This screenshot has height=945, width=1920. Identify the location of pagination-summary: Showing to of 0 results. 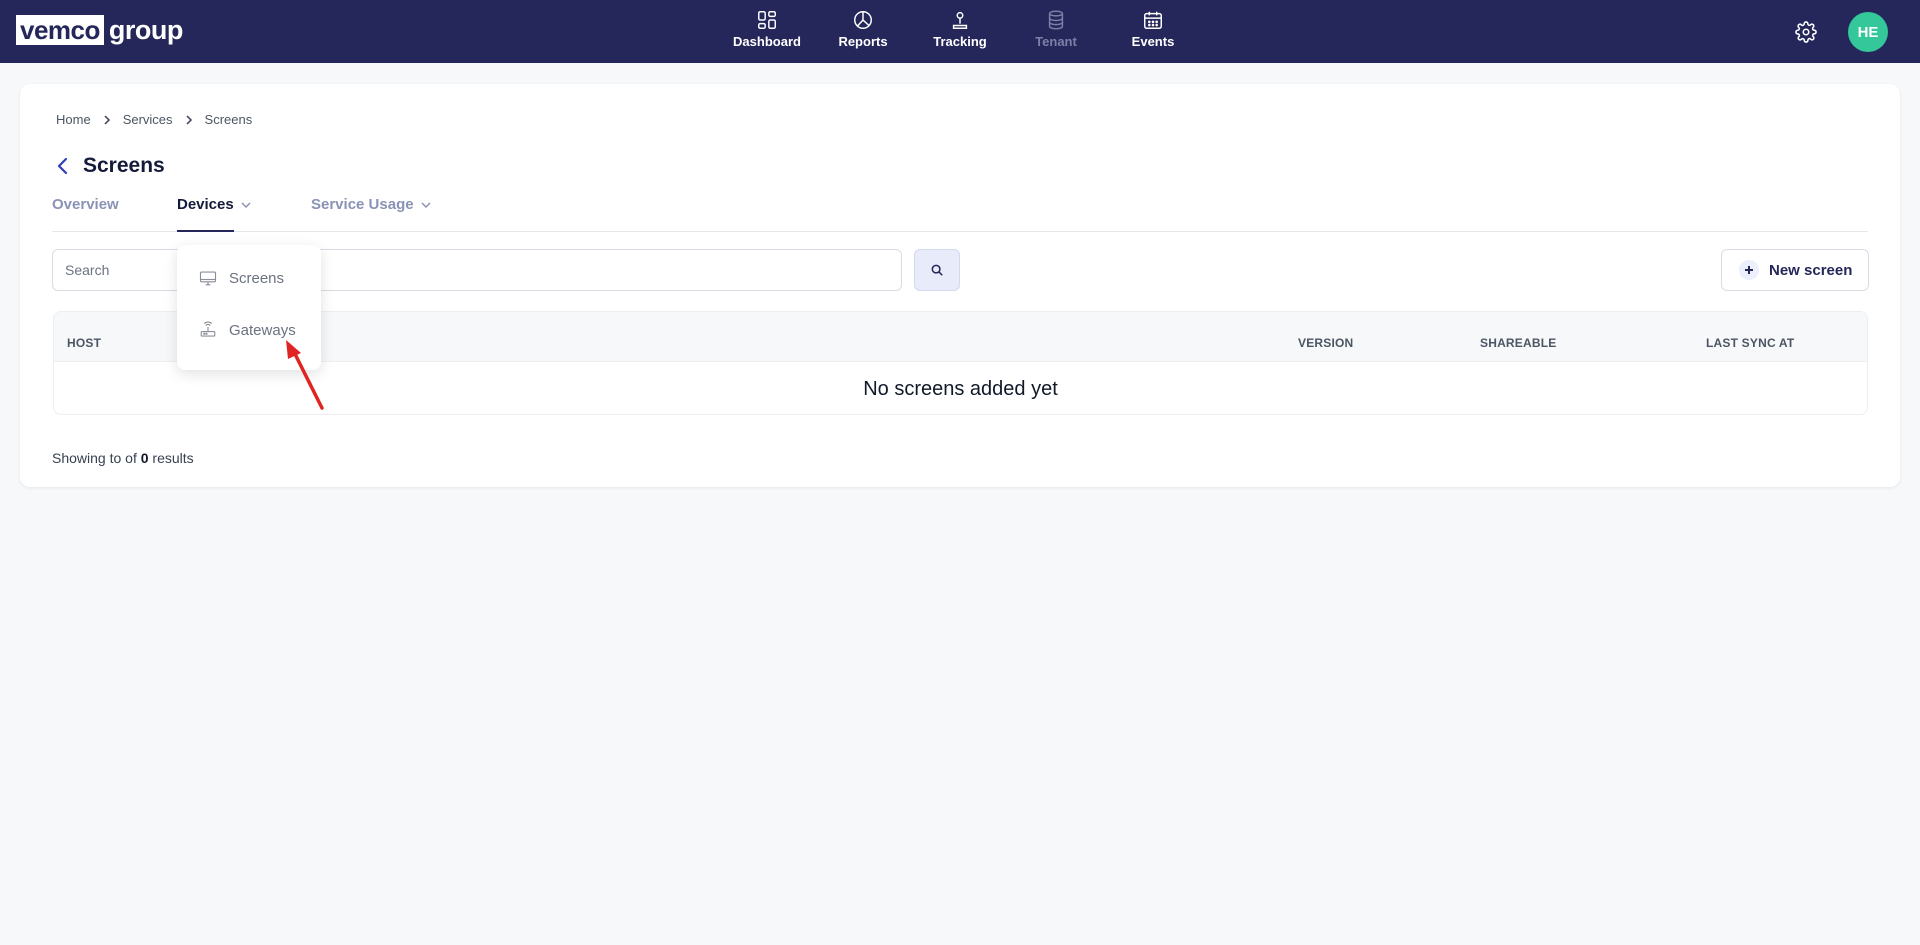
(123, 458).